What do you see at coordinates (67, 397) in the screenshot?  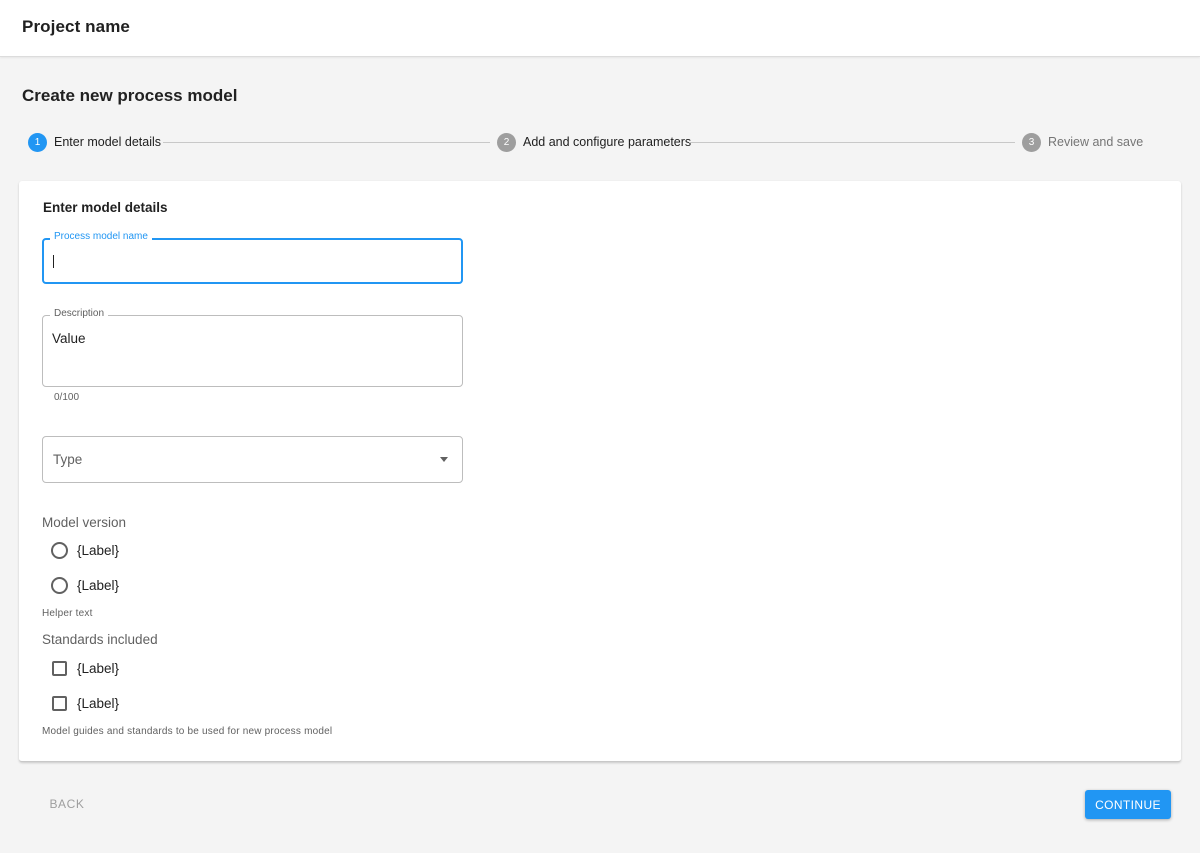 I see `character-counter: 0/100` at bounding box center [67, 397].